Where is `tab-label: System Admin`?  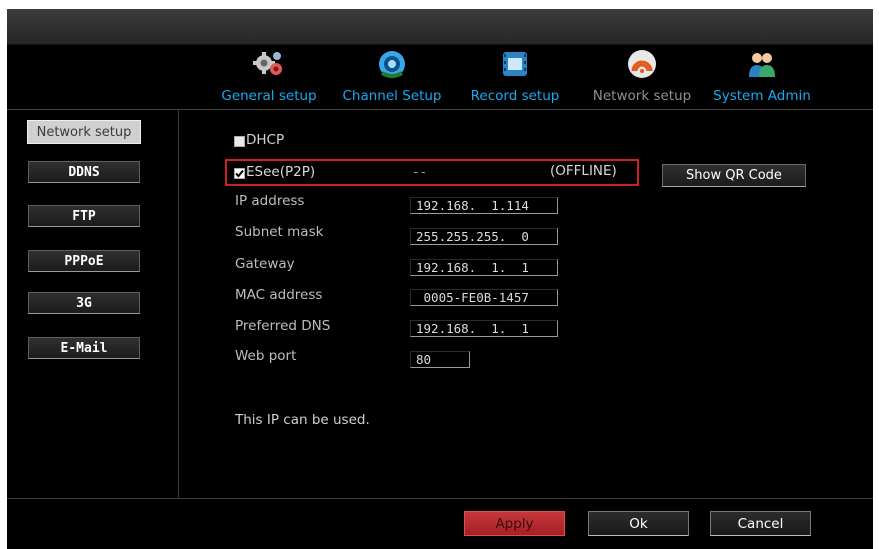
tab-label: System Admin is located at coordinates (762, 96).